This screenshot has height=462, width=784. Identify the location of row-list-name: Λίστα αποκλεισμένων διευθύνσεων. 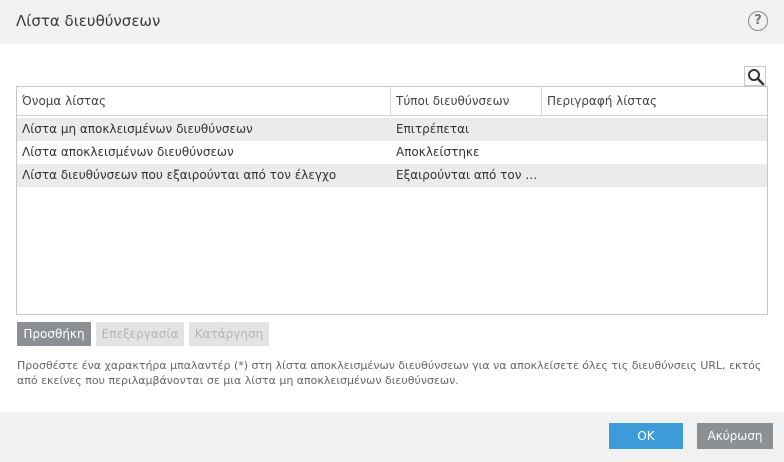
(128, 152).